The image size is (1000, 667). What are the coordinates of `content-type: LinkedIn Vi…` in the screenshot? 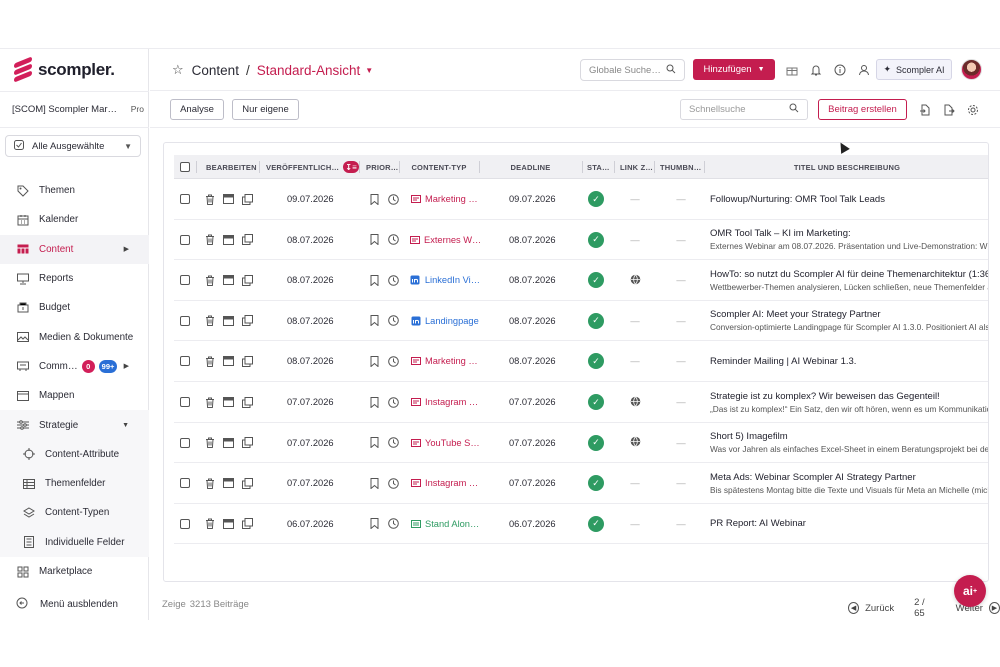 It's located at (445, 280).